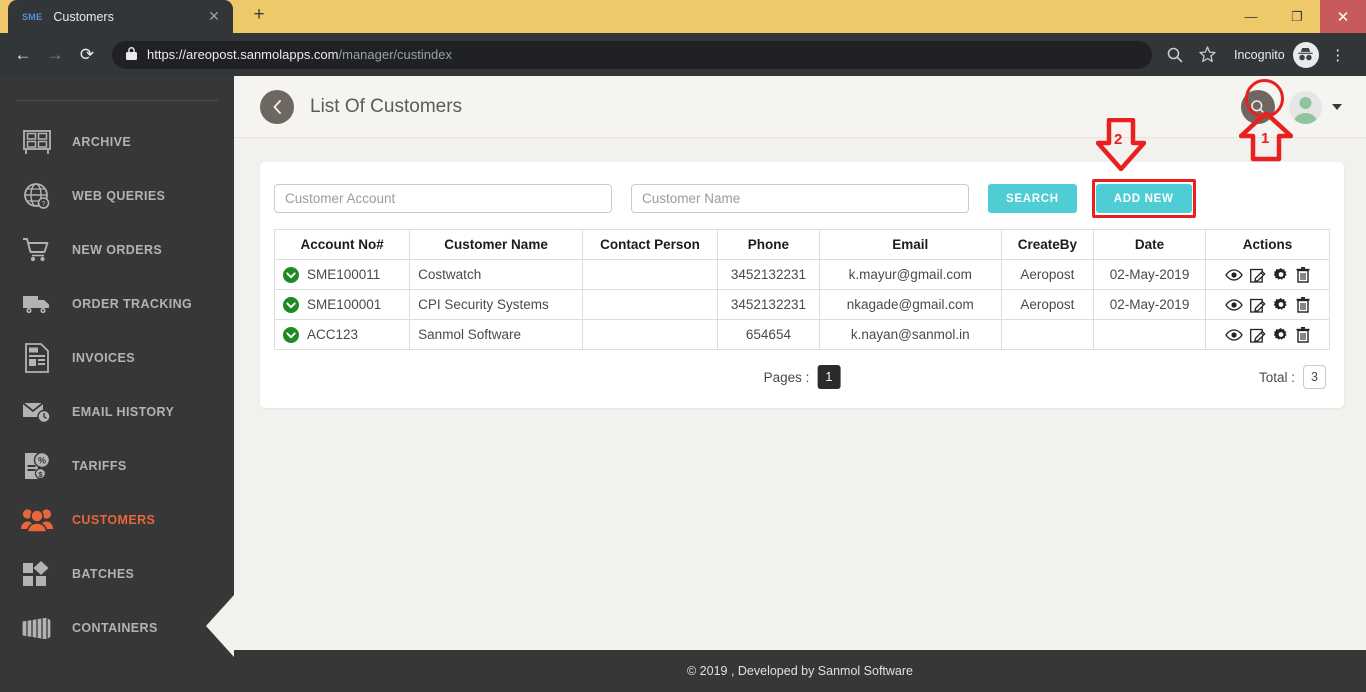 Image resolution: width=1366 pixels, height=692 pixels. What do you see at coordinates (114, 520) in the screenshot?
I see `sidebar-item-label: CUSTOMERS` at bounding box center [114, 520].